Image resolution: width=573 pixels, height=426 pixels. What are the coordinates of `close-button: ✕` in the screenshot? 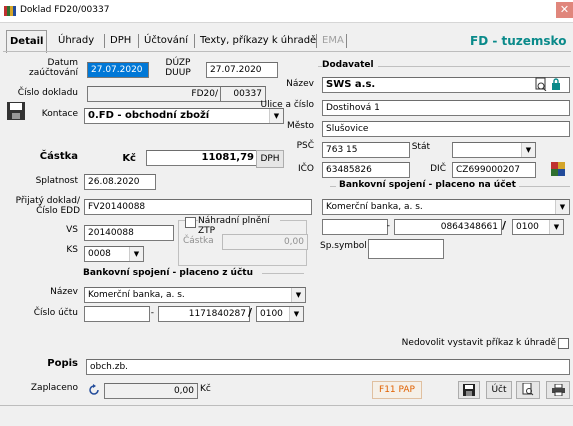 It's located at (564, 10).